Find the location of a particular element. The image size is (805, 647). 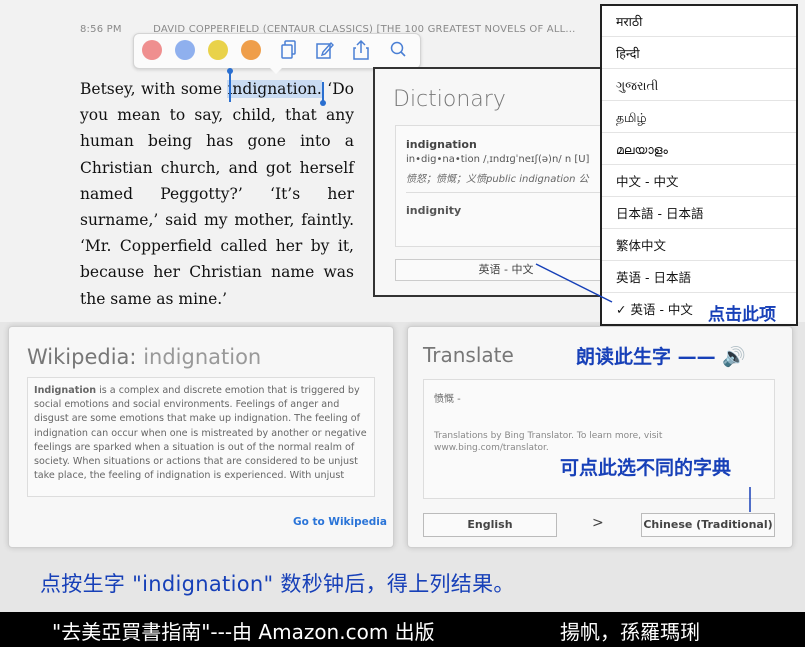

menu-item-japanese-japanese: 日本語 - 日本語 is located at coordinates (699, 213).